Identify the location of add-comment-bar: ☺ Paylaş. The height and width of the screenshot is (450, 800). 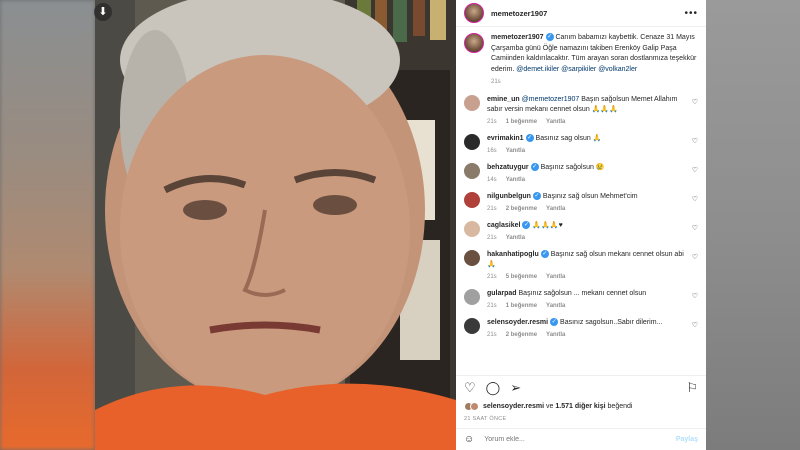
(581, 439).